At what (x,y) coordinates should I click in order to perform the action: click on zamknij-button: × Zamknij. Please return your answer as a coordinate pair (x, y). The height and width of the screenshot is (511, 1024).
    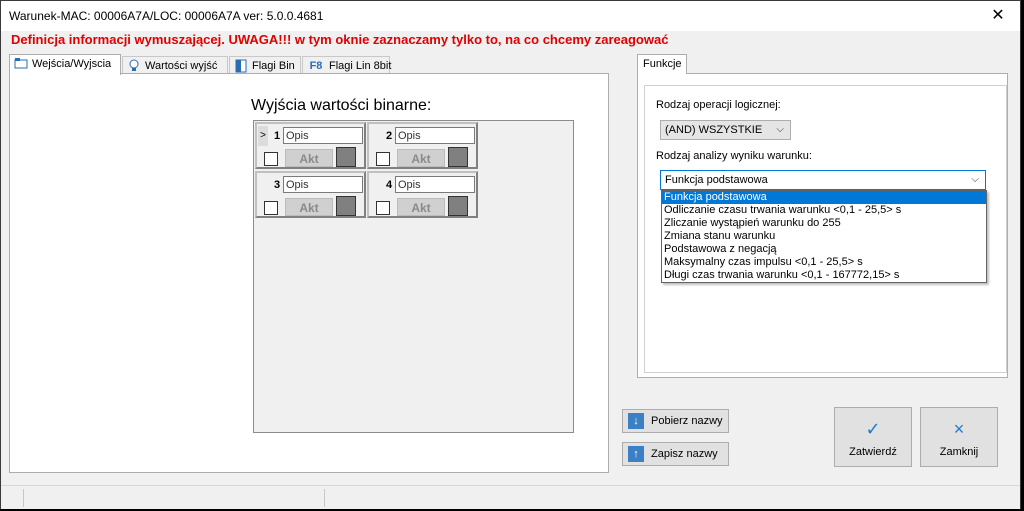
    Looking at the image, I should click on (959, 437).